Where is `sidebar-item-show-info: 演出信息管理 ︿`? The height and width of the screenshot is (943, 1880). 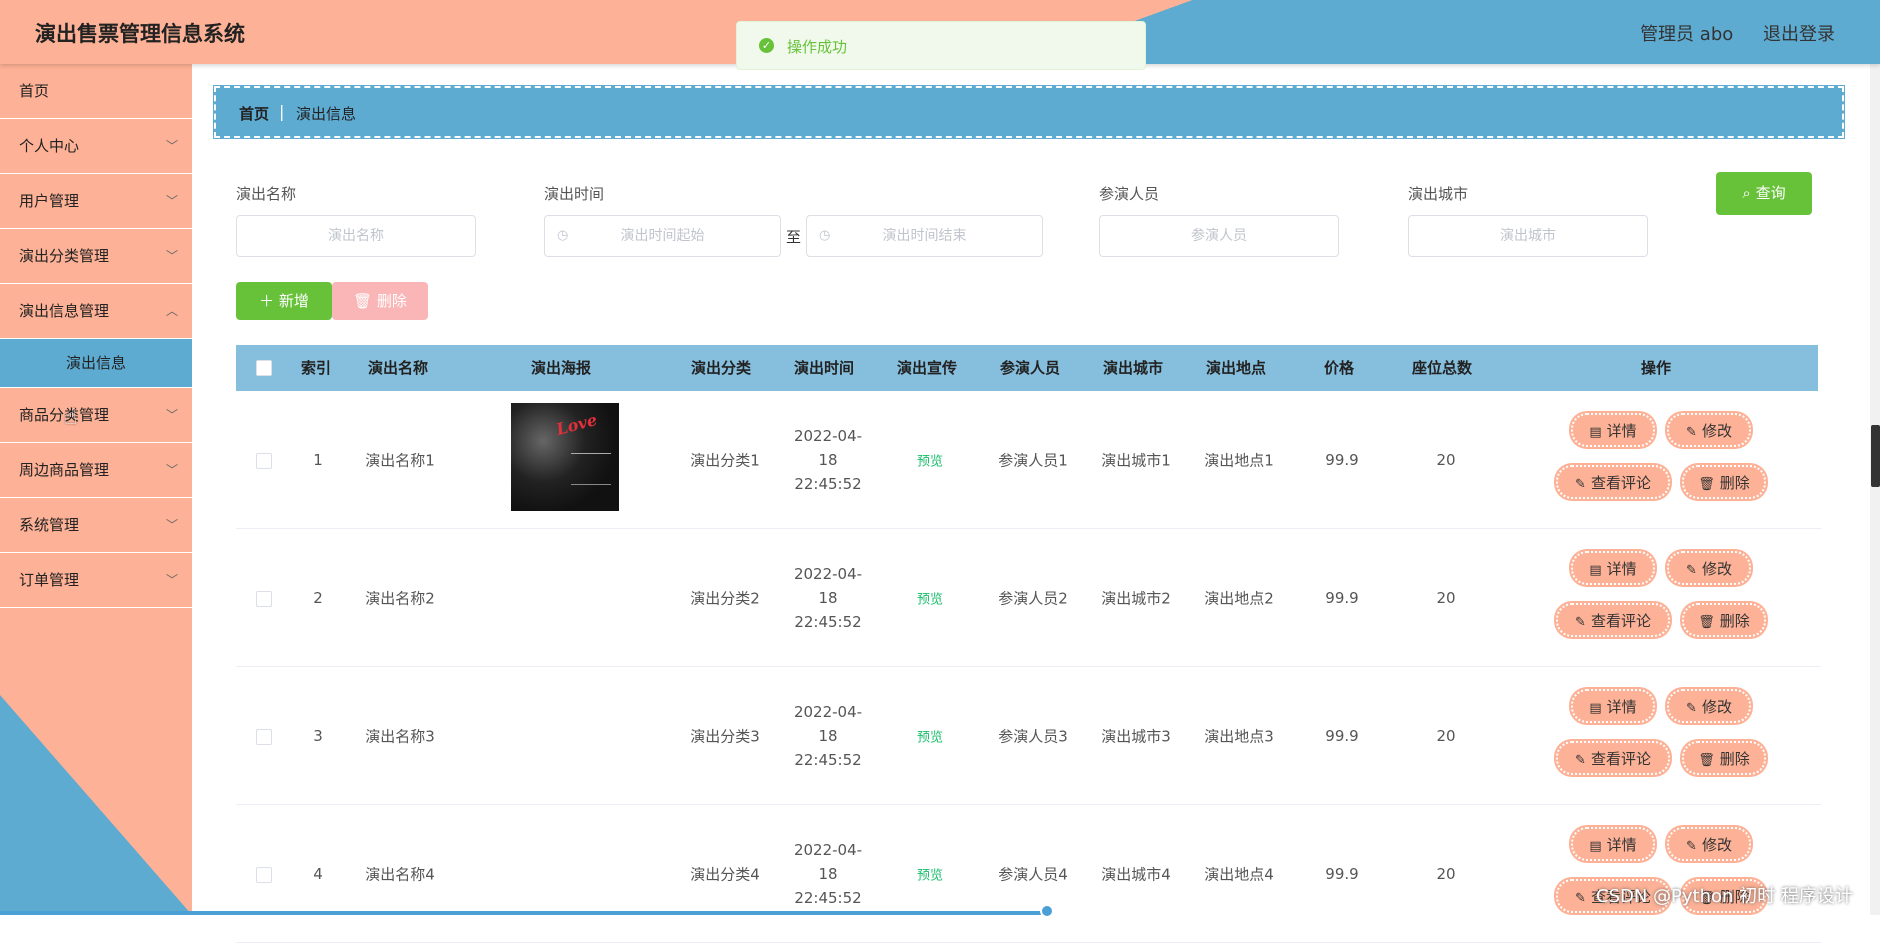
sidebar-item-show-info: 演出信息管理 ︿ is located at coordinates (96, 311).